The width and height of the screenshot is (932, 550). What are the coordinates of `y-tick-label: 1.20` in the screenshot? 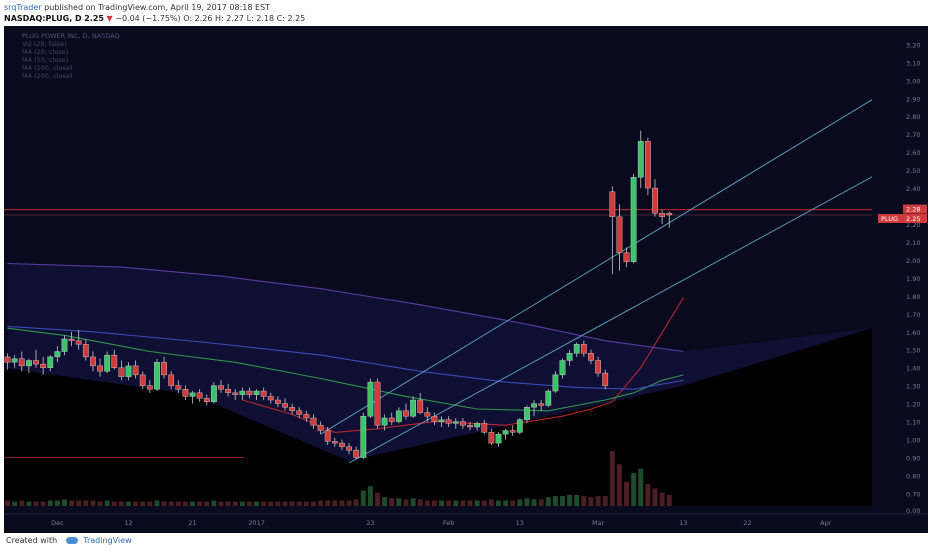 It's located at (913, 405).